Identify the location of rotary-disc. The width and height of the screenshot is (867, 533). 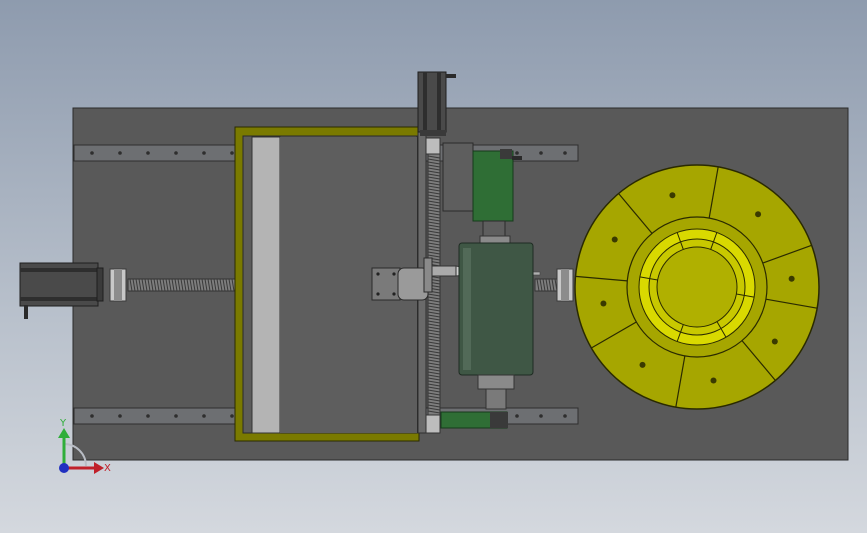
(697, 287).